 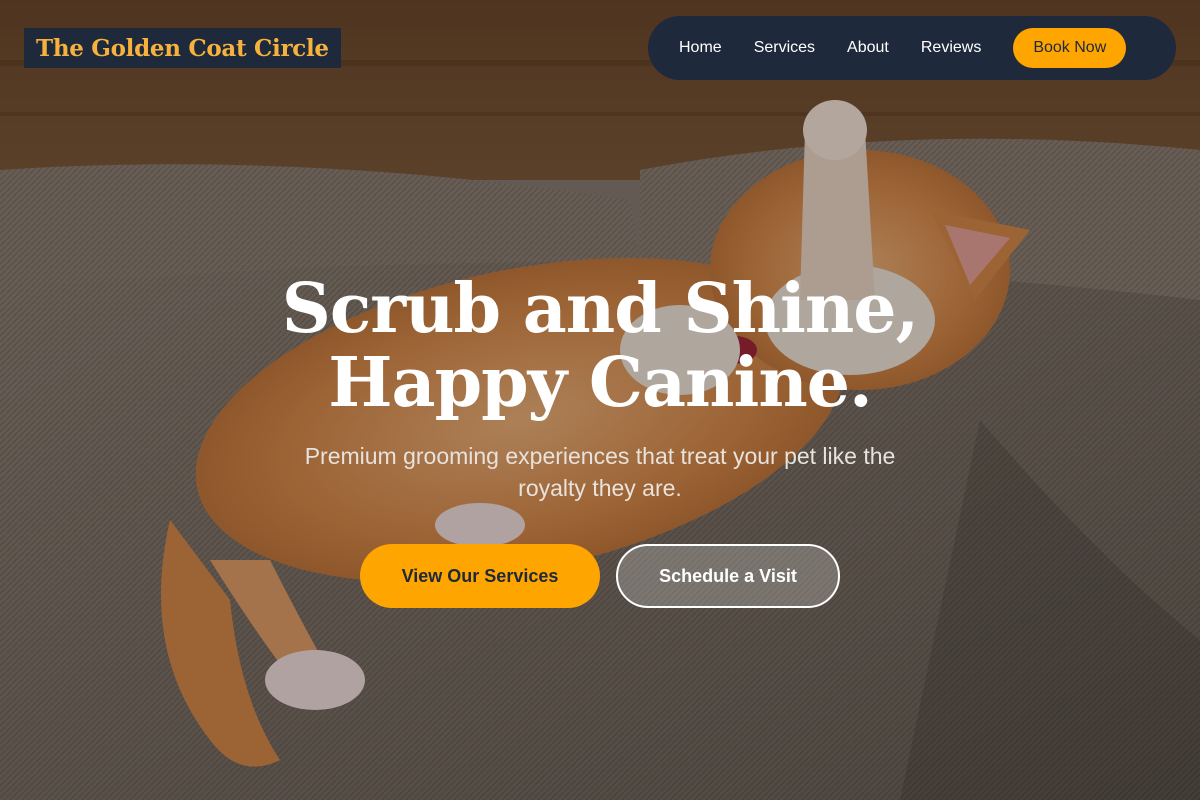 What do you see at coordinates (912, 48) in the screenshot?
I see `main-navigation: Home Services About Reviews Book Now` at bounding box center [912, 48].